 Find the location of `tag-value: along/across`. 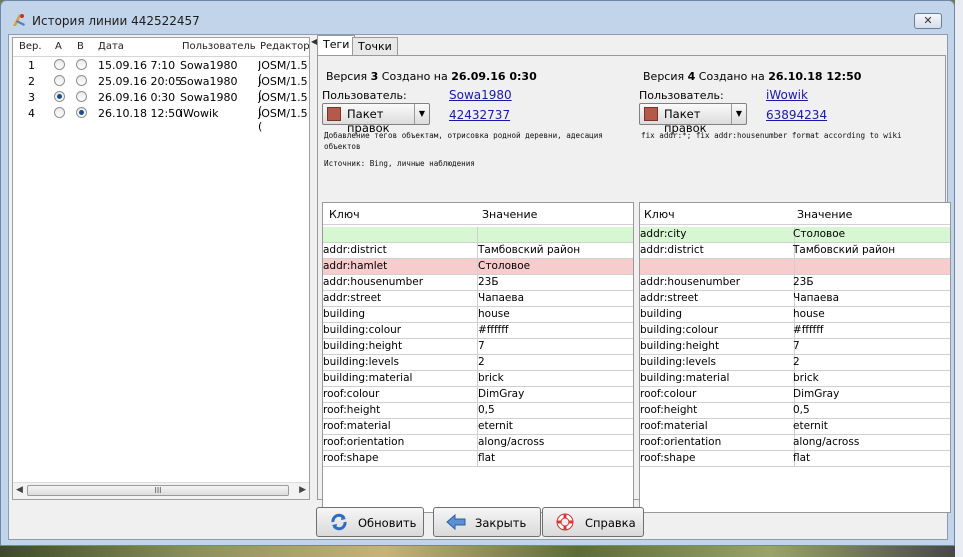

tag-value: along/across is located at coordinates (511, 442).